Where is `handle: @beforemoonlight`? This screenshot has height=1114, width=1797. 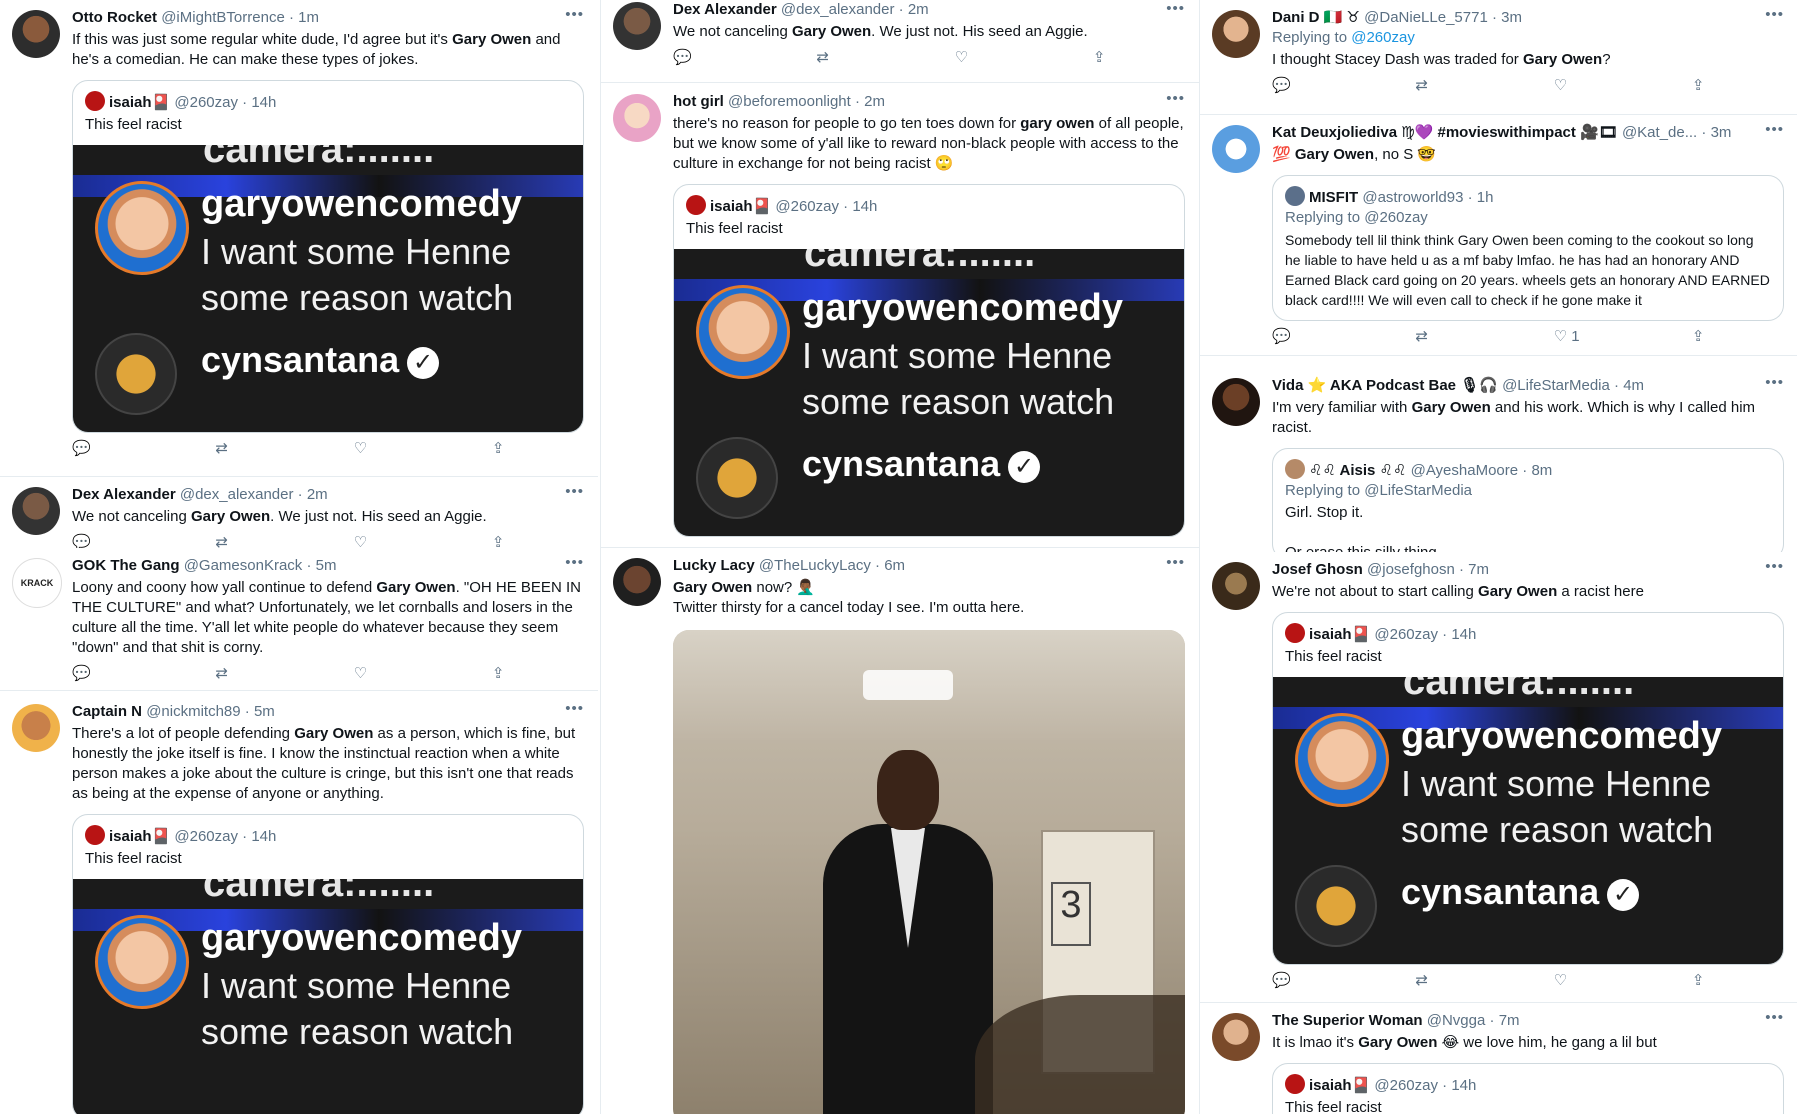
handle: @beforemoonlight is located at coordinates (789, 101).